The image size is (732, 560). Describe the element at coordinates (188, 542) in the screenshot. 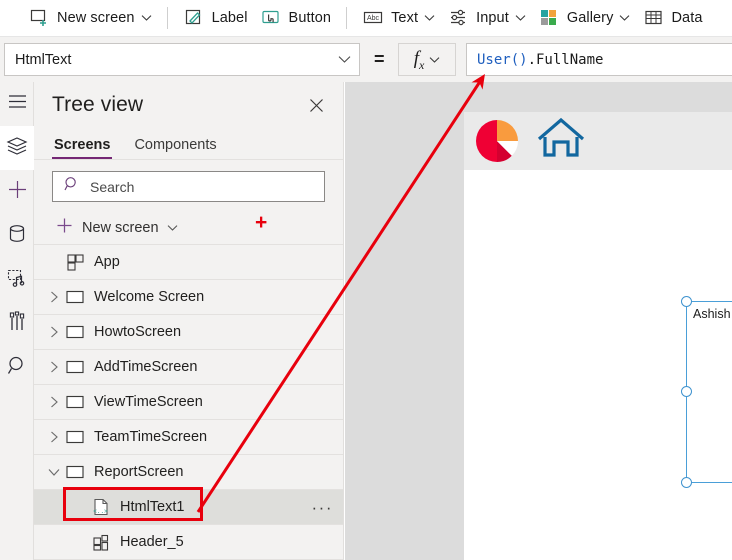

I see `tree-row-header5: Header_5` at that location.